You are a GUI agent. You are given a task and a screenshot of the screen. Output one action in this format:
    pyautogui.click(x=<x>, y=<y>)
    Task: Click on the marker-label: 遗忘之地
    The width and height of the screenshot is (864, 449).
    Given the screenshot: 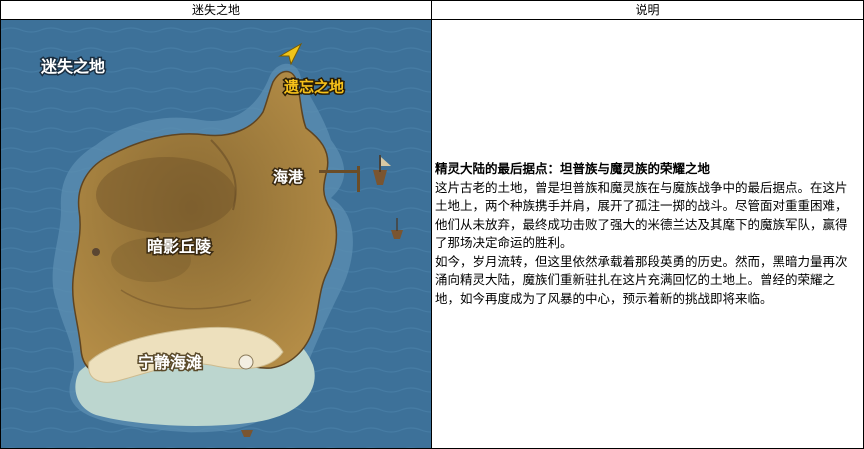 What is the action you would take?
    pyautogui.click(x=313, y=87)
    